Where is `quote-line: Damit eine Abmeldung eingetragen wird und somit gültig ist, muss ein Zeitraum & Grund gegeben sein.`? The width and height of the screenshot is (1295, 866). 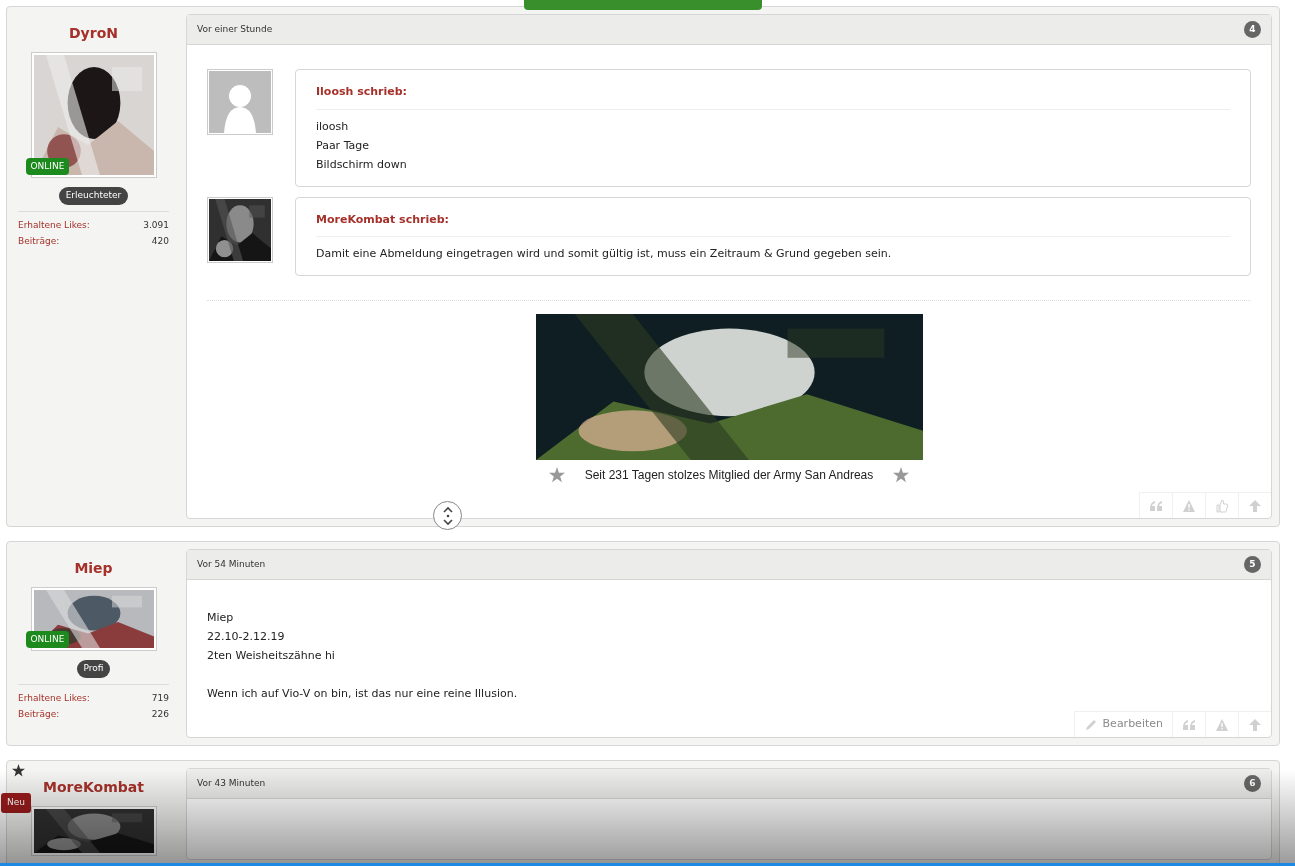
quote-line: Damit eine Abmeldung eingetragen wird und somit gültig ist, muss ein Zeitraum & Grund gegeben sein. is located at coordinates (604, 254).